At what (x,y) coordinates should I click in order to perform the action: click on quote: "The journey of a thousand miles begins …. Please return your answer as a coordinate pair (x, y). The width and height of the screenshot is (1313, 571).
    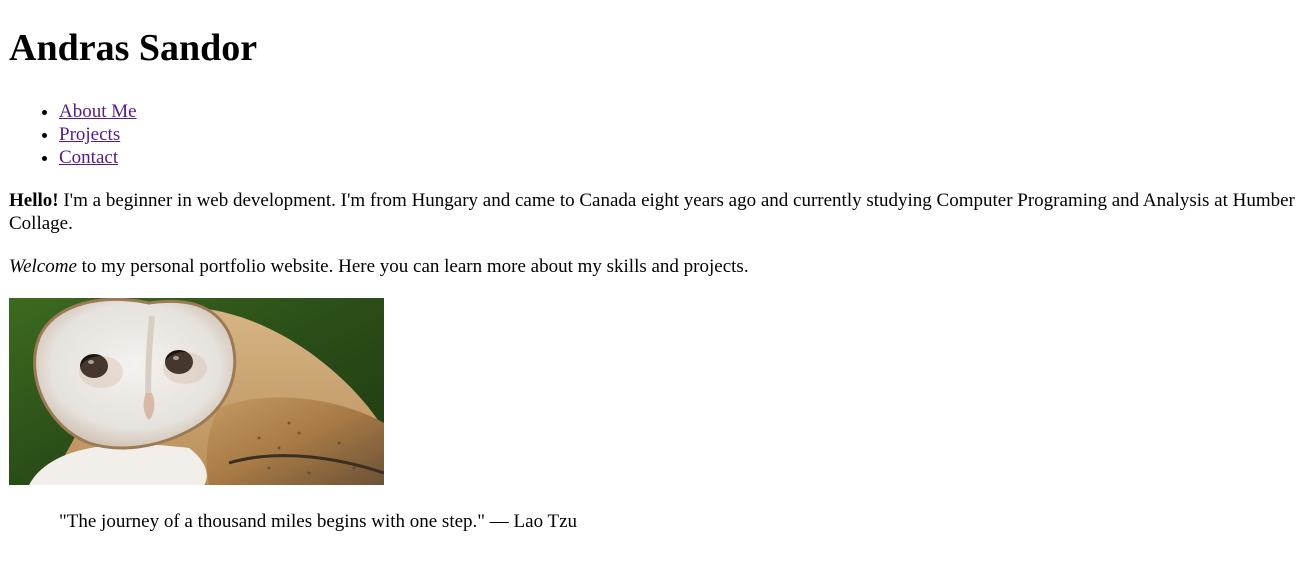
    Looking at the image, I should click on (318, 521).